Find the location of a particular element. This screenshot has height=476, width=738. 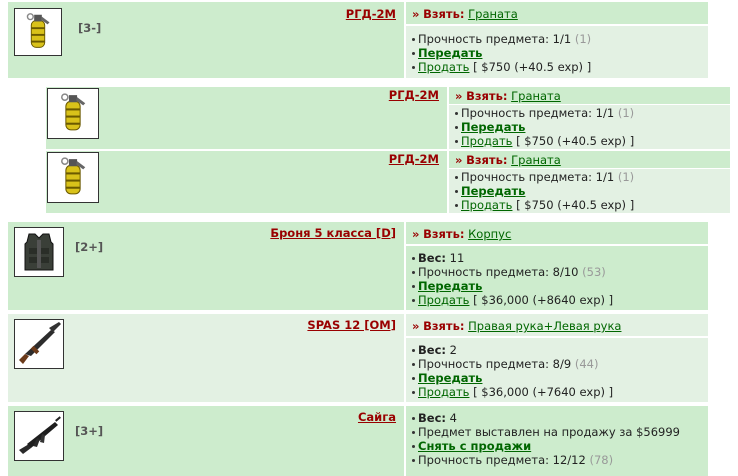

durability-value: 8/10 is located at coordinates (565, 272).